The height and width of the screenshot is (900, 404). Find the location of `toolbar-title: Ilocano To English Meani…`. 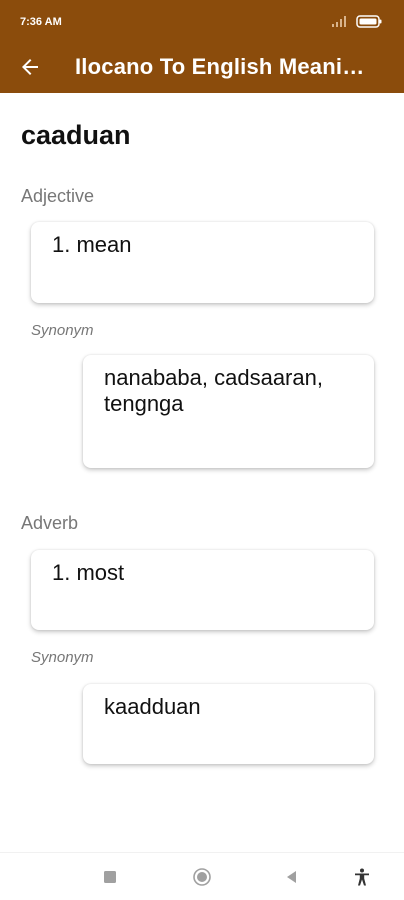

toolbar-title: Ilocano To English Meani… is located at coordinates (220, 66).